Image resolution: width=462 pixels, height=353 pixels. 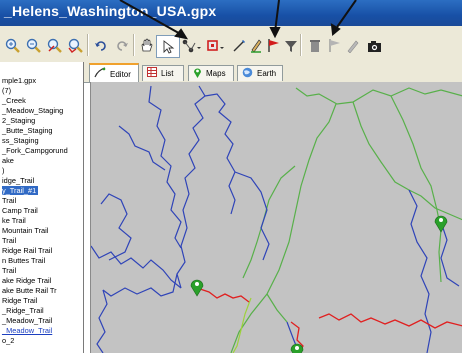 I want to click on tree-item: ), so click(x=3, y=170).